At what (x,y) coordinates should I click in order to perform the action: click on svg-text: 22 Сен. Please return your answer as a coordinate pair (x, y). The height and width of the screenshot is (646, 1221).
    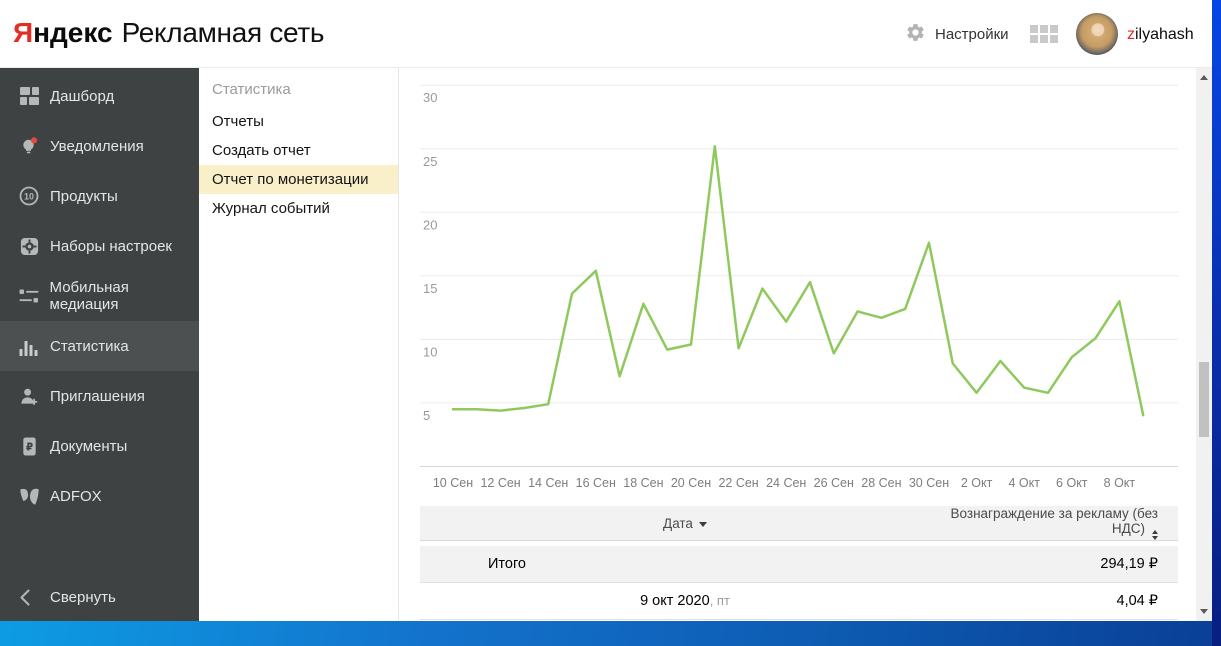
    Looking at the image, I should click on (738, 483).